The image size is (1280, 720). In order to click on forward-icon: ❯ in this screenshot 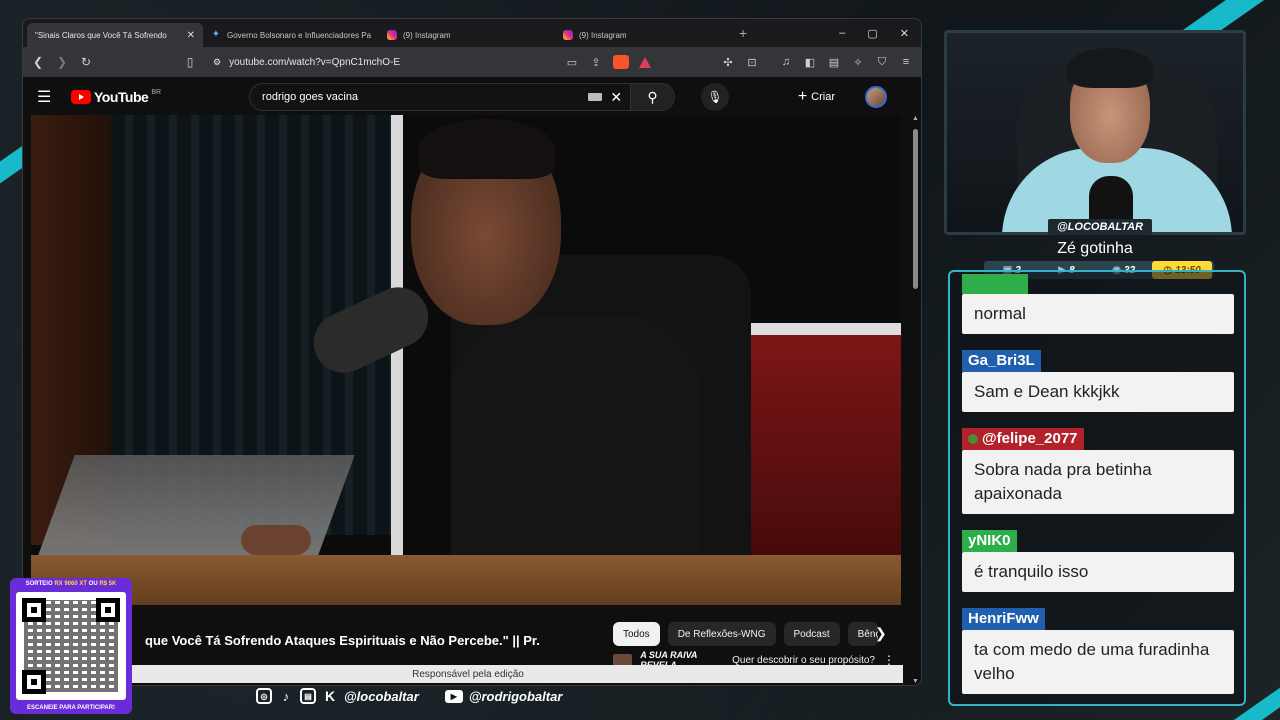, I will do `click(62, 62)`.